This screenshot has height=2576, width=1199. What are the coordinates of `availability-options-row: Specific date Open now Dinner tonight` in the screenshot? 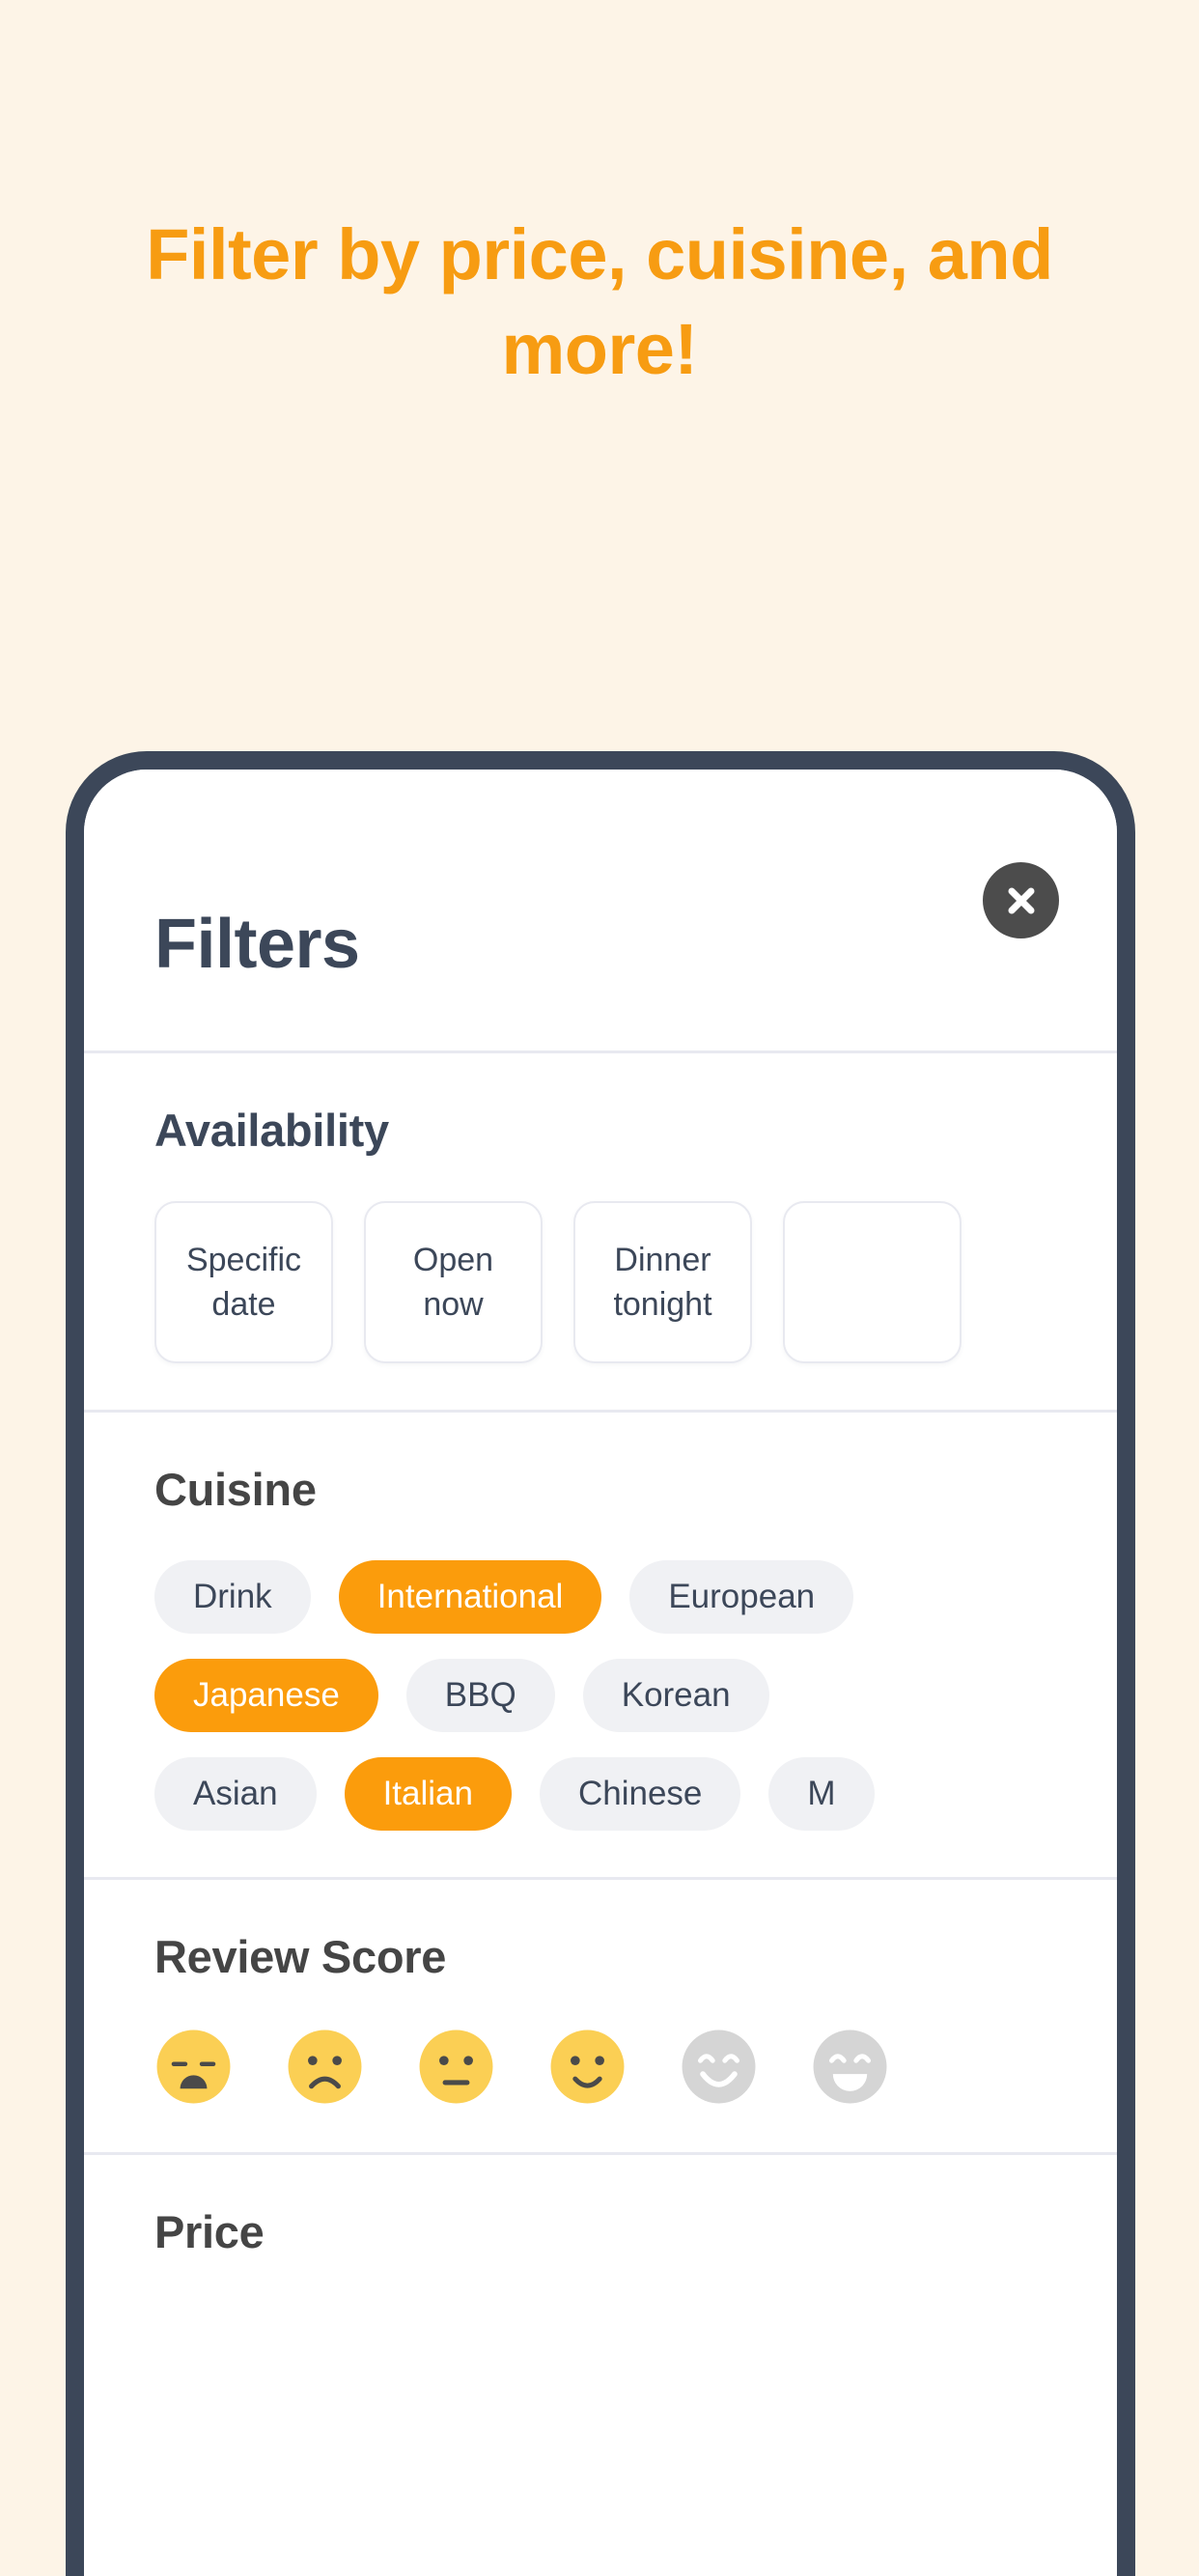 It's located at (635, 1282).